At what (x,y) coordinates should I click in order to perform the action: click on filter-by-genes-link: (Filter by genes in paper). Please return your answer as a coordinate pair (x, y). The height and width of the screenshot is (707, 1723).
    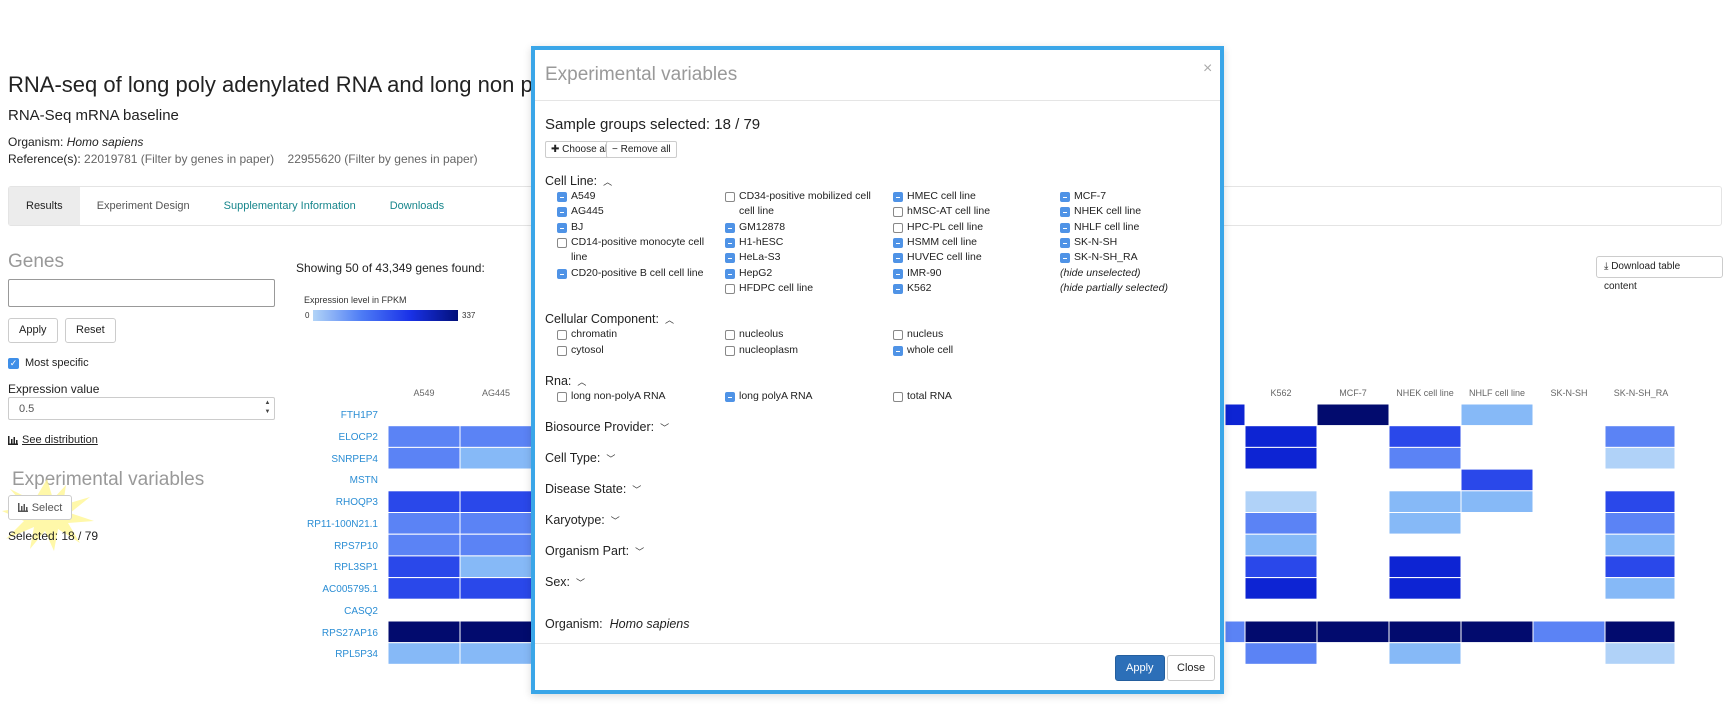
    Looking at the image, I should click on (207, 159).